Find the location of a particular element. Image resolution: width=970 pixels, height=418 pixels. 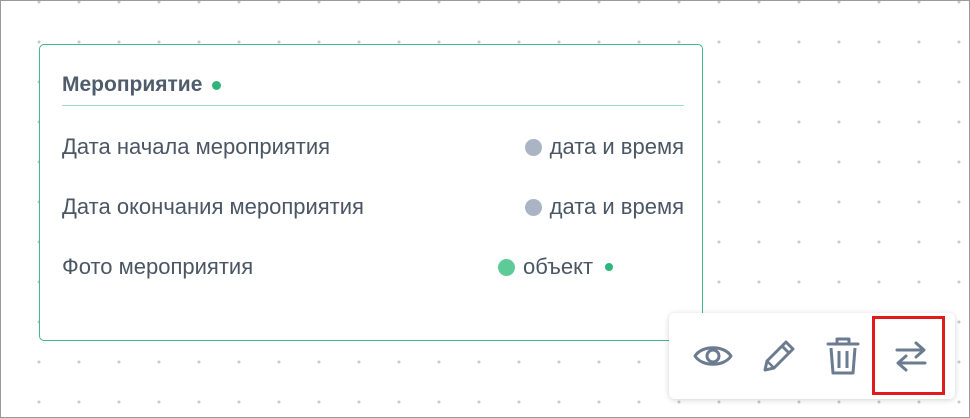

field-row: Дата начала мероприятия дата и время is located at coordinates (373, 147).